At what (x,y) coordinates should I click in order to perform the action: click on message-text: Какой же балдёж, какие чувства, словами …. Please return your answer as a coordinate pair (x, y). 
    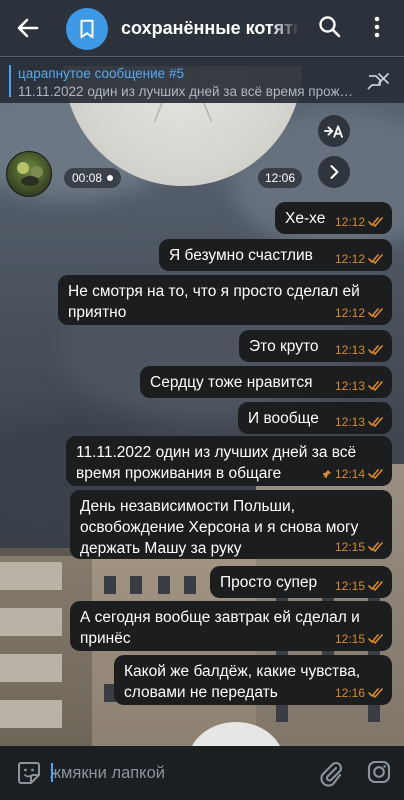
    Looking at the image, I should click on (242, 682).